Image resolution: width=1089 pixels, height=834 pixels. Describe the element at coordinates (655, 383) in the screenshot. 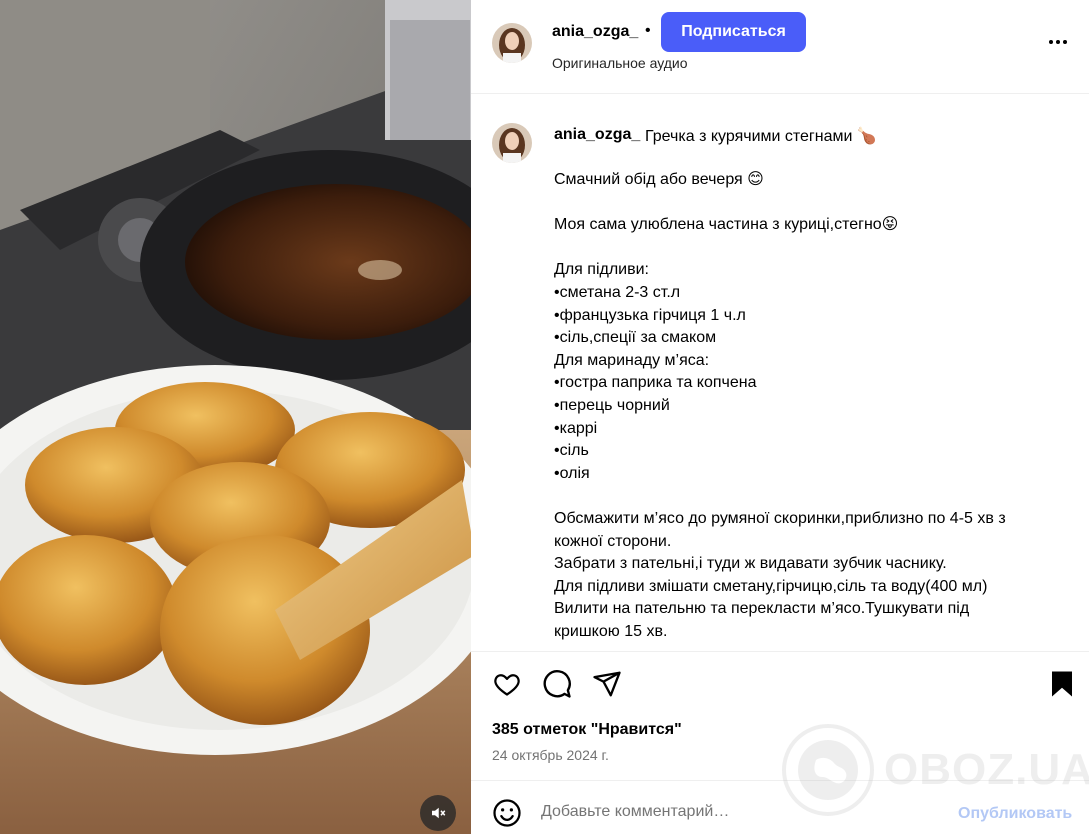

I see `caption-line: •гостра паприка та копчена` at that location.